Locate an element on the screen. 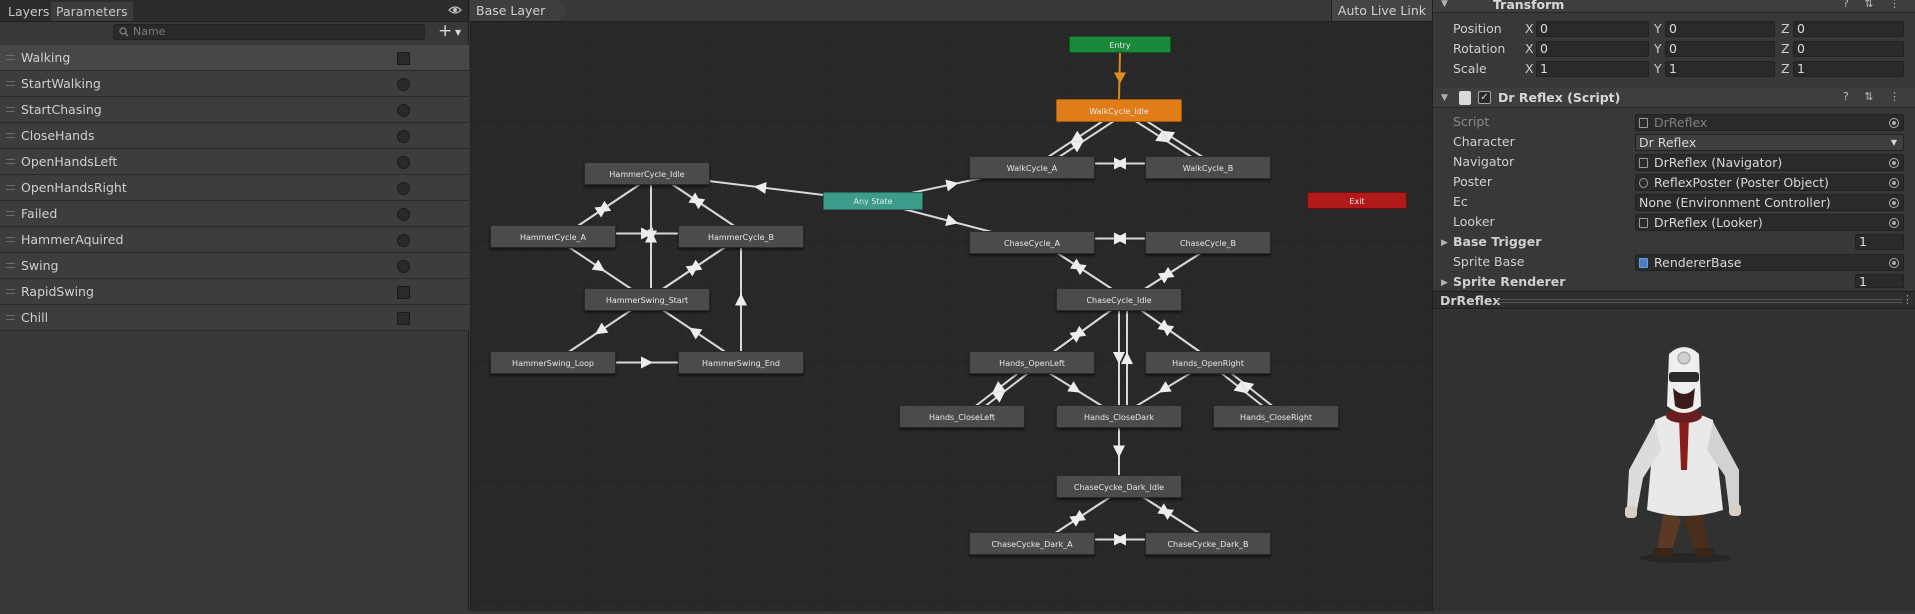  state-node-walk-idle: WalkCycle_Idle is located at coordinates (1119, 110).